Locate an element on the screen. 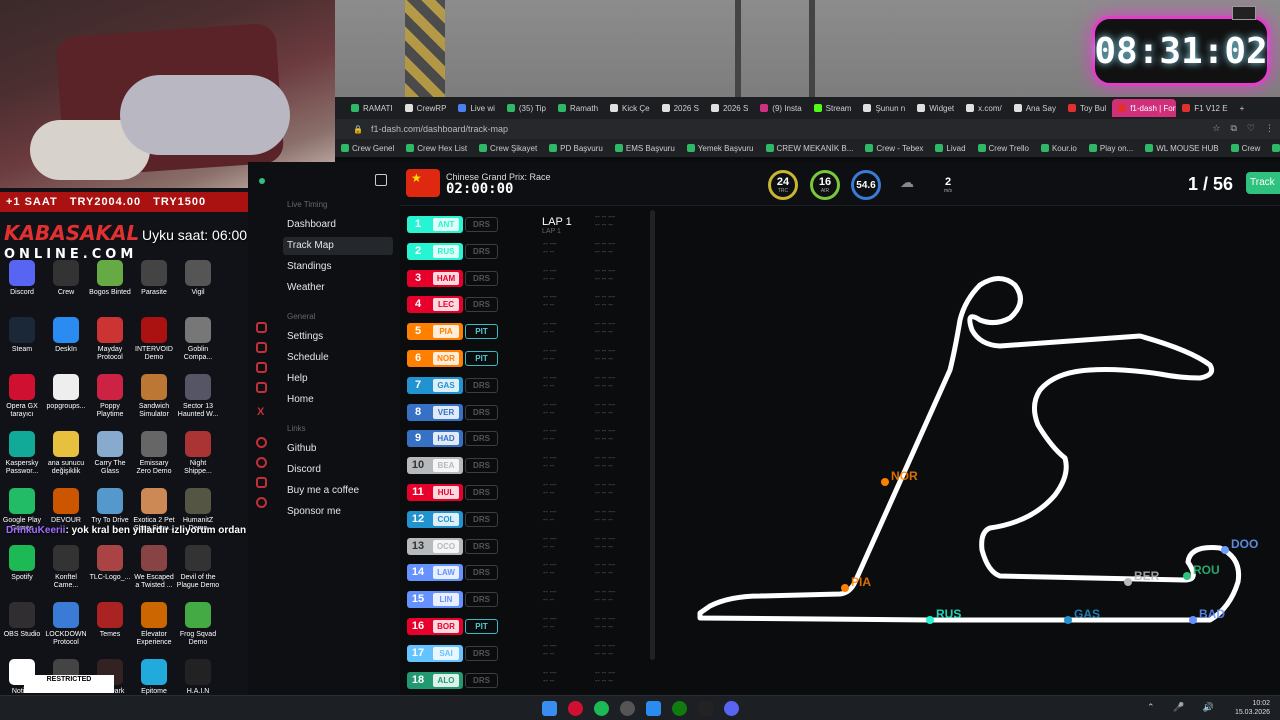  desktop-icon: Emissary Zero Demo is located at coordinates (154, 453).